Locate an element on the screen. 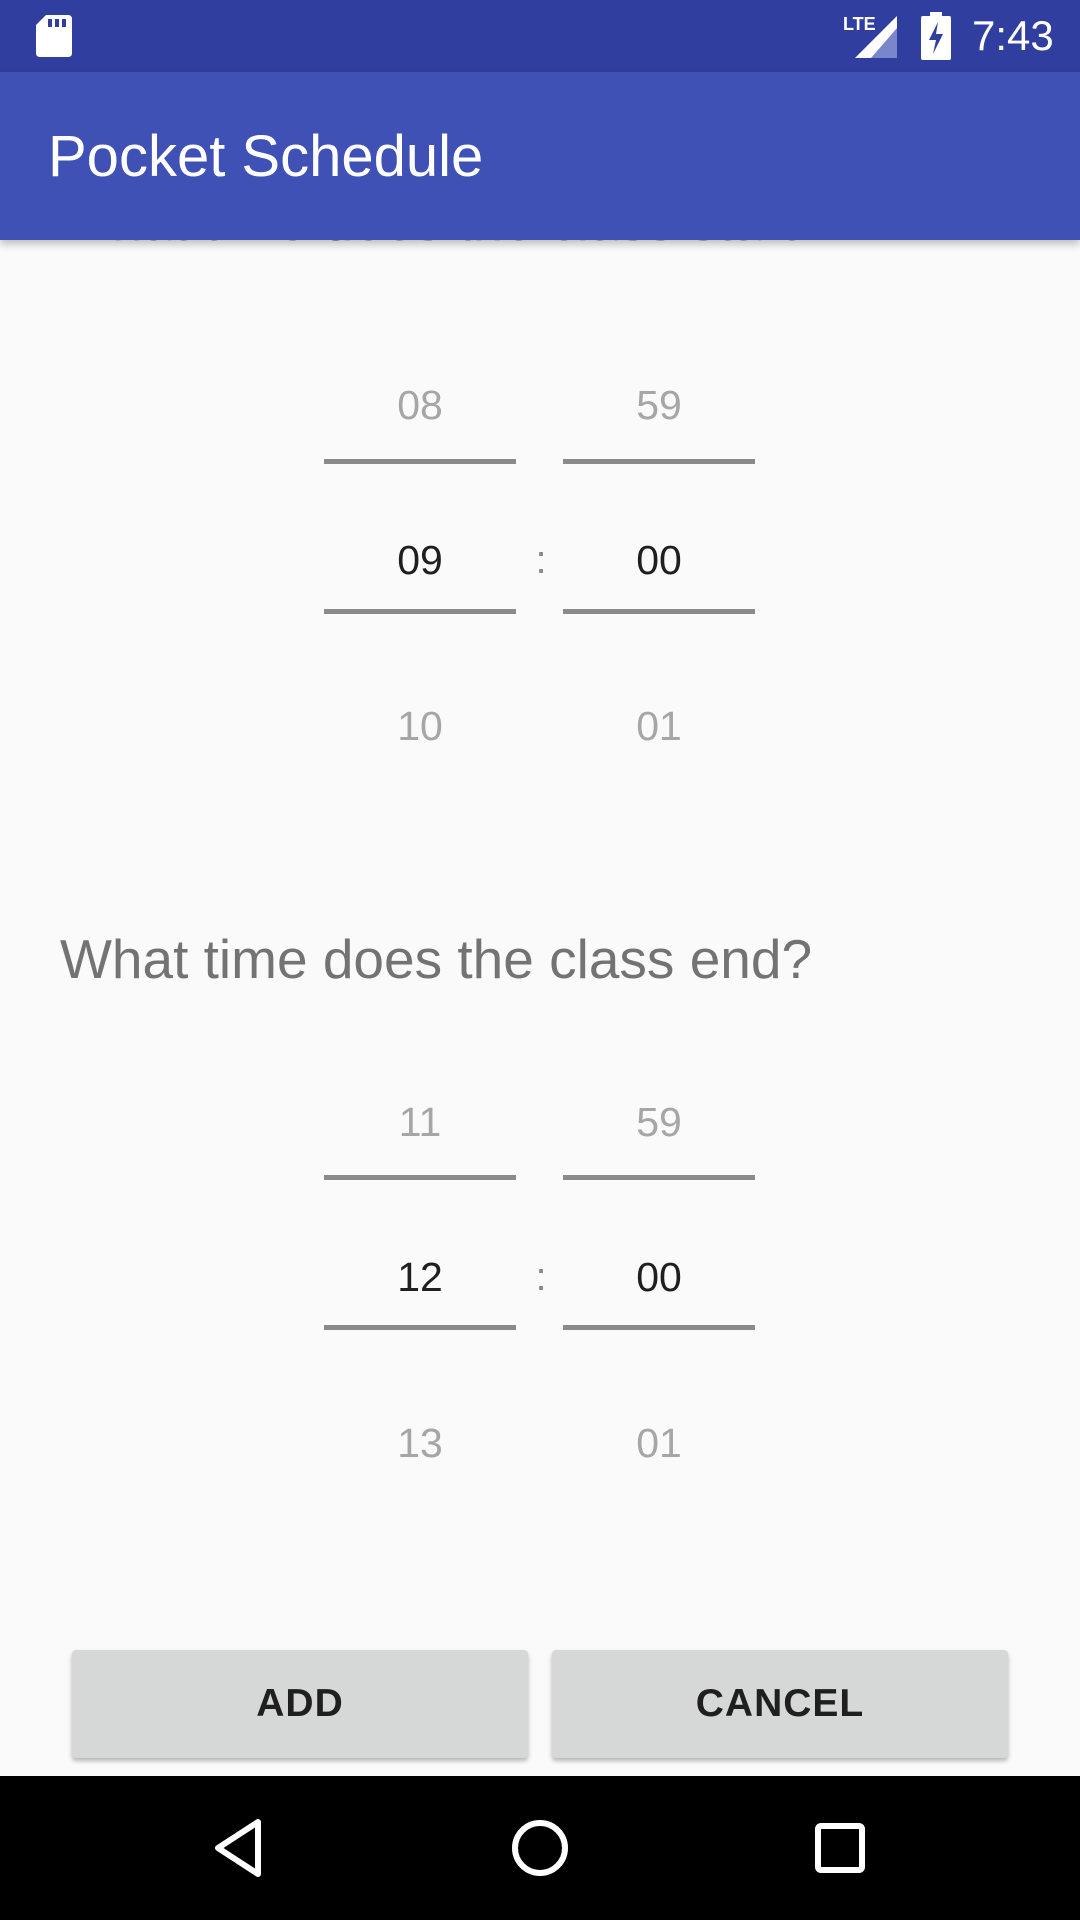  end-hour-prev: 11 is located at coordinates (420, 1122).